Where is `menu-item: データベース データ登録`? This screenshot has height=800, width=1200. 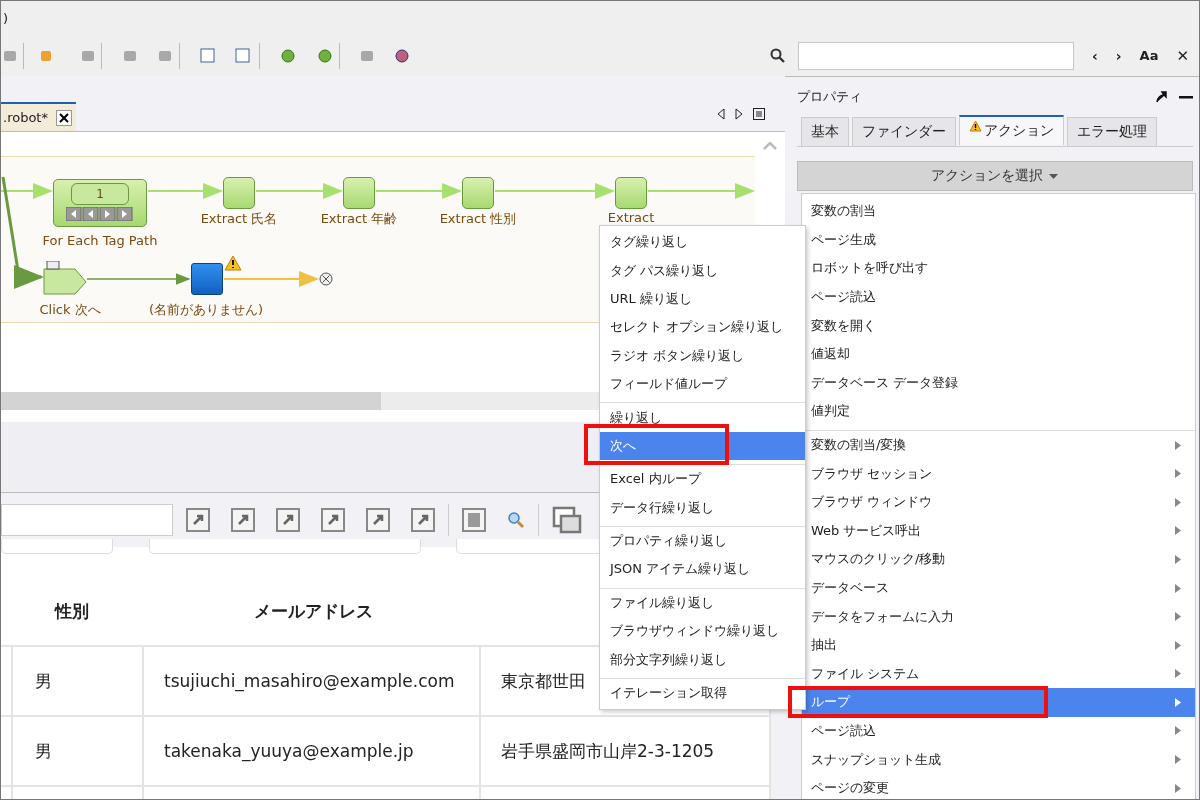
menu-item: データベース データ登録 is located at coordinates (998, 383).